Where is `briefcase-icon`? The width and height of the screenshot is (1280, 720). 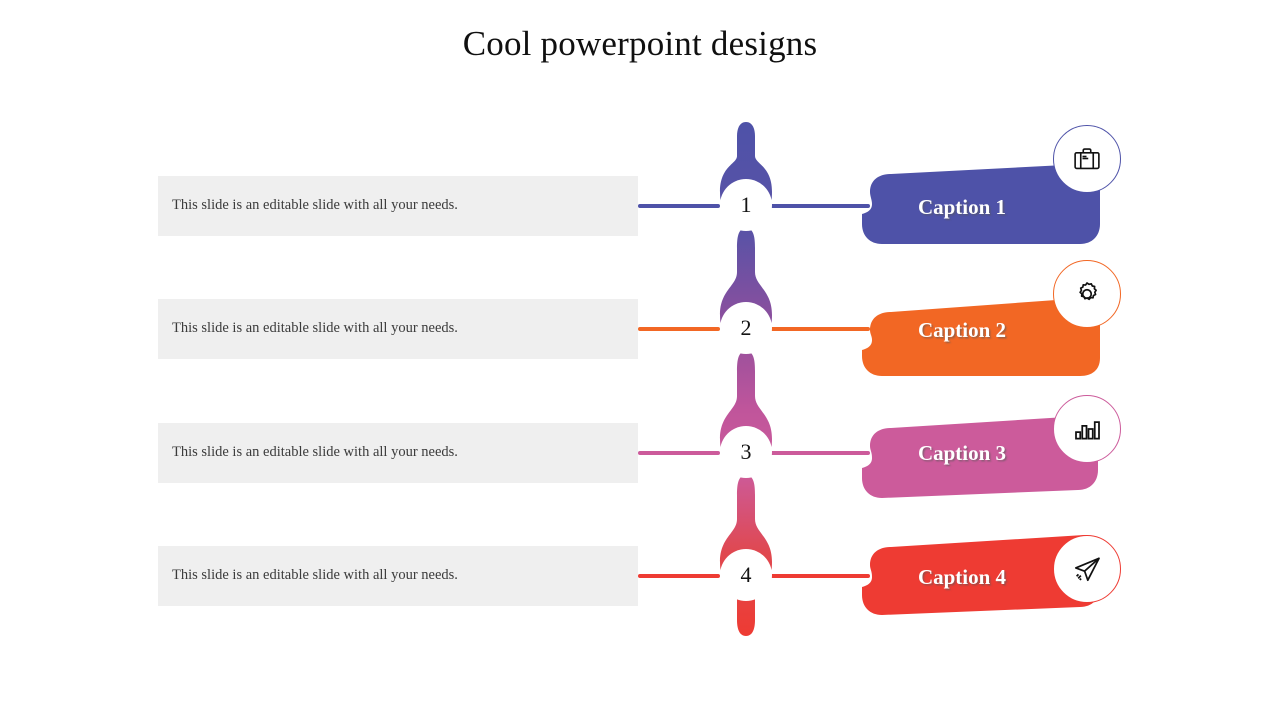 briefcase-icon is located at coordinates (1087, 159).